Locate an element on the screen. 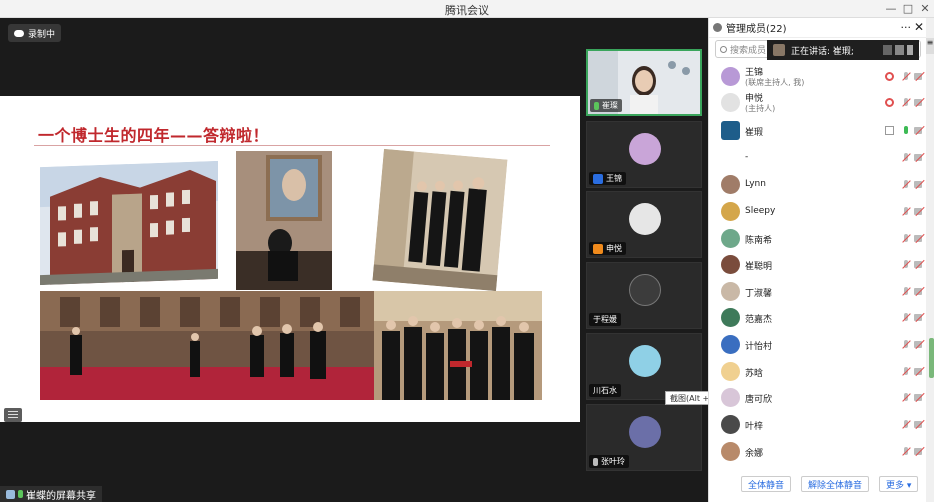 The image size is (934, 502). slide-divider is located at coordinates (292, 145).